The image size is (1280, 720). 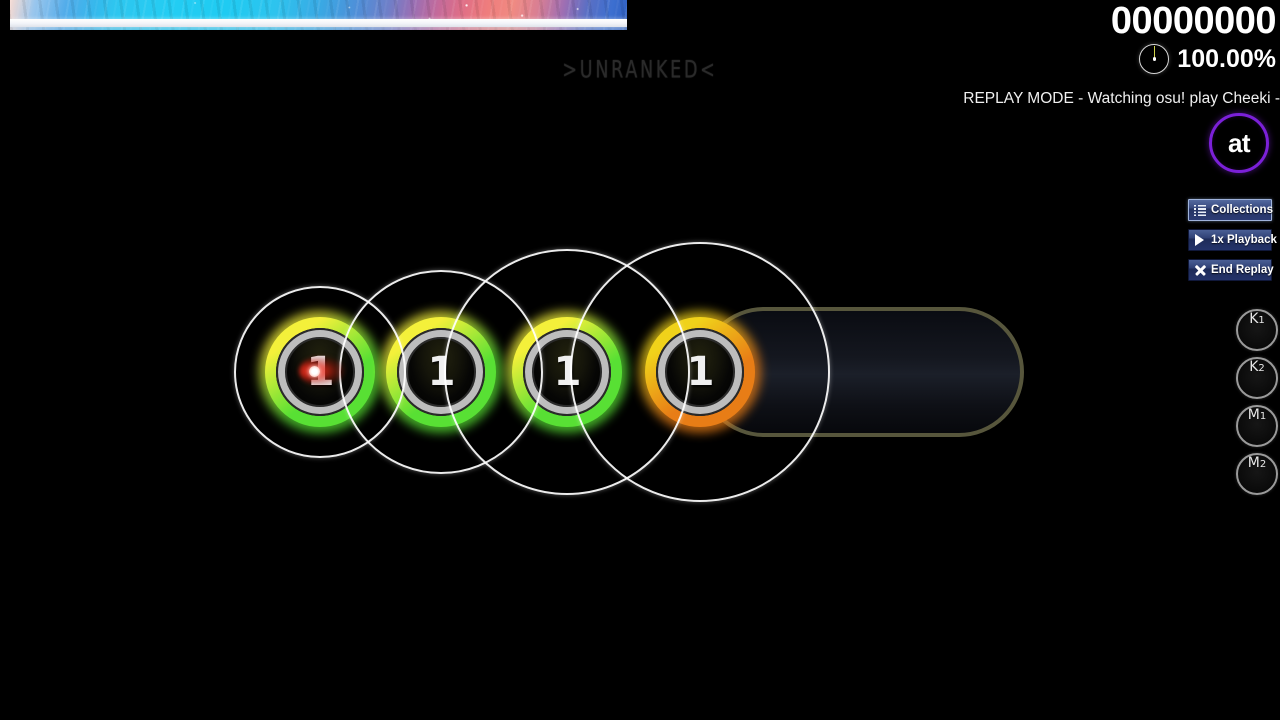 I want to click on key-counter-k2: K2, so click(x=1257, y=378).